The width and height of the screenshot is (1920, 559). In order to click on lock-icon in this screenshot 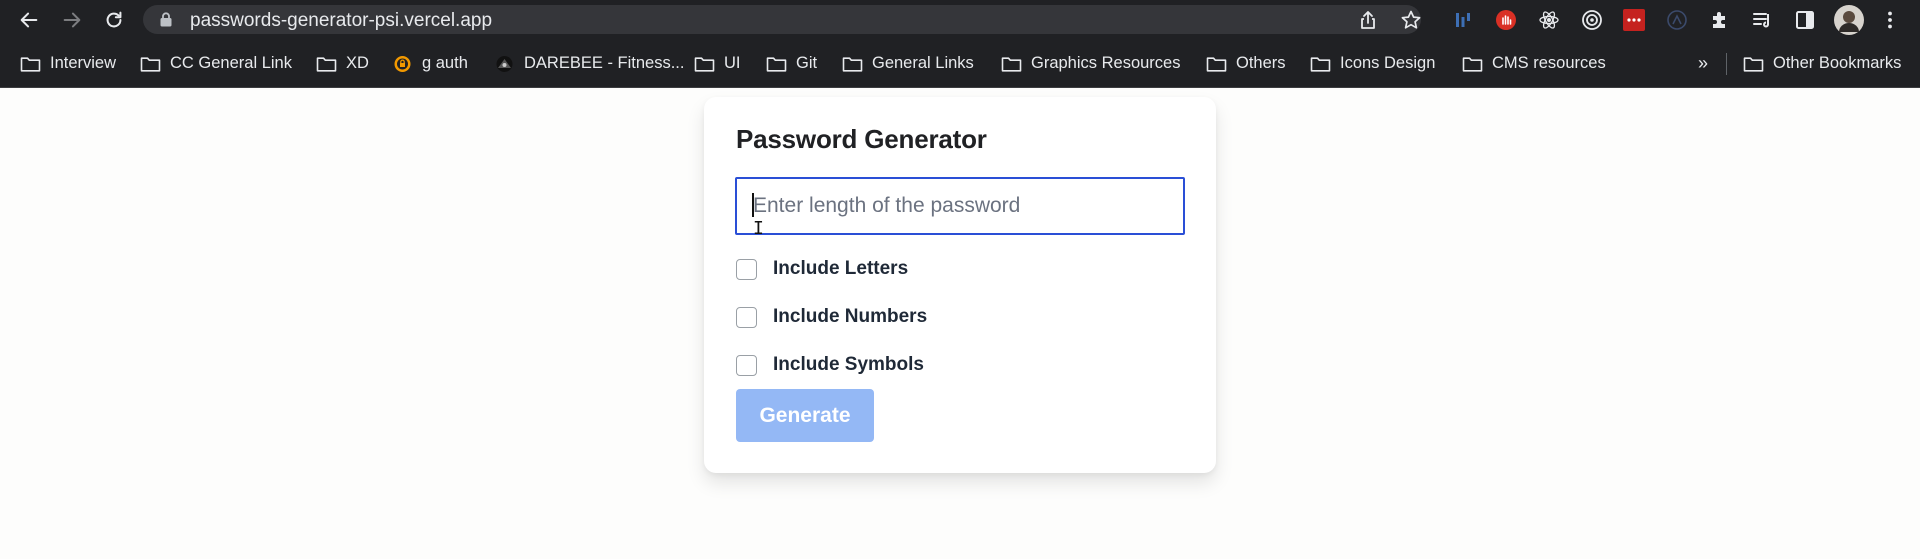, I will do `click(166, 19)`.